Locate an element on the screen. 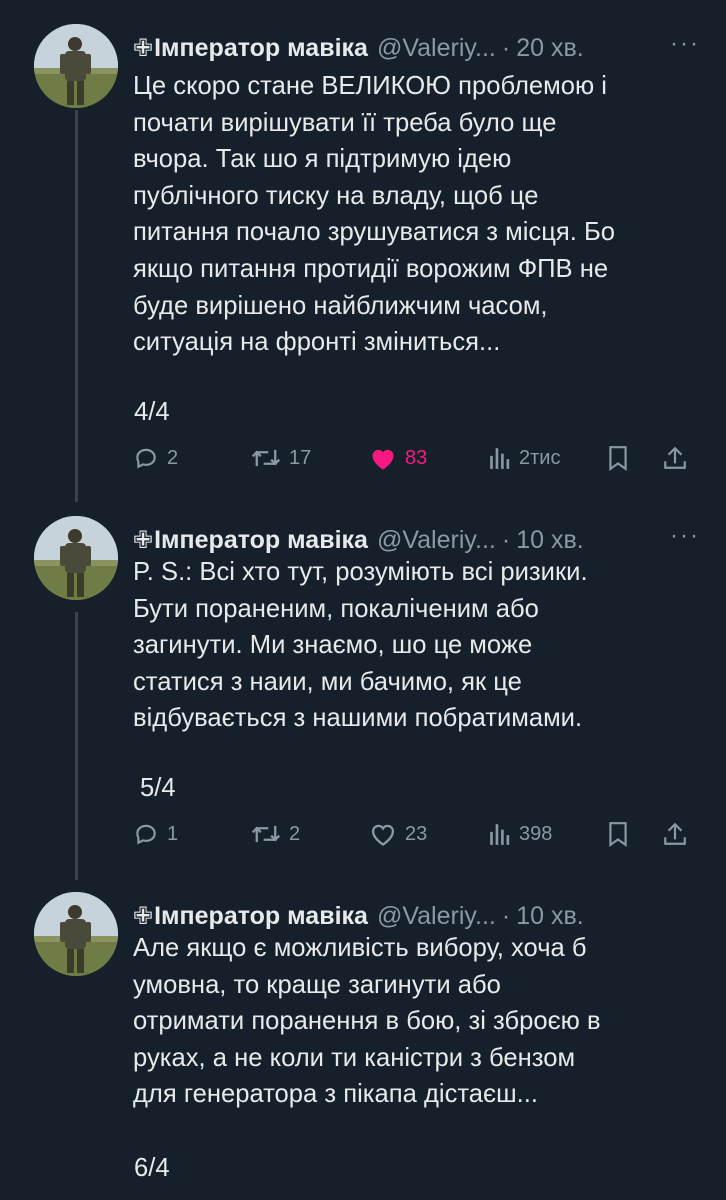  heart-filled-icon is located at coordinates (383, 459).